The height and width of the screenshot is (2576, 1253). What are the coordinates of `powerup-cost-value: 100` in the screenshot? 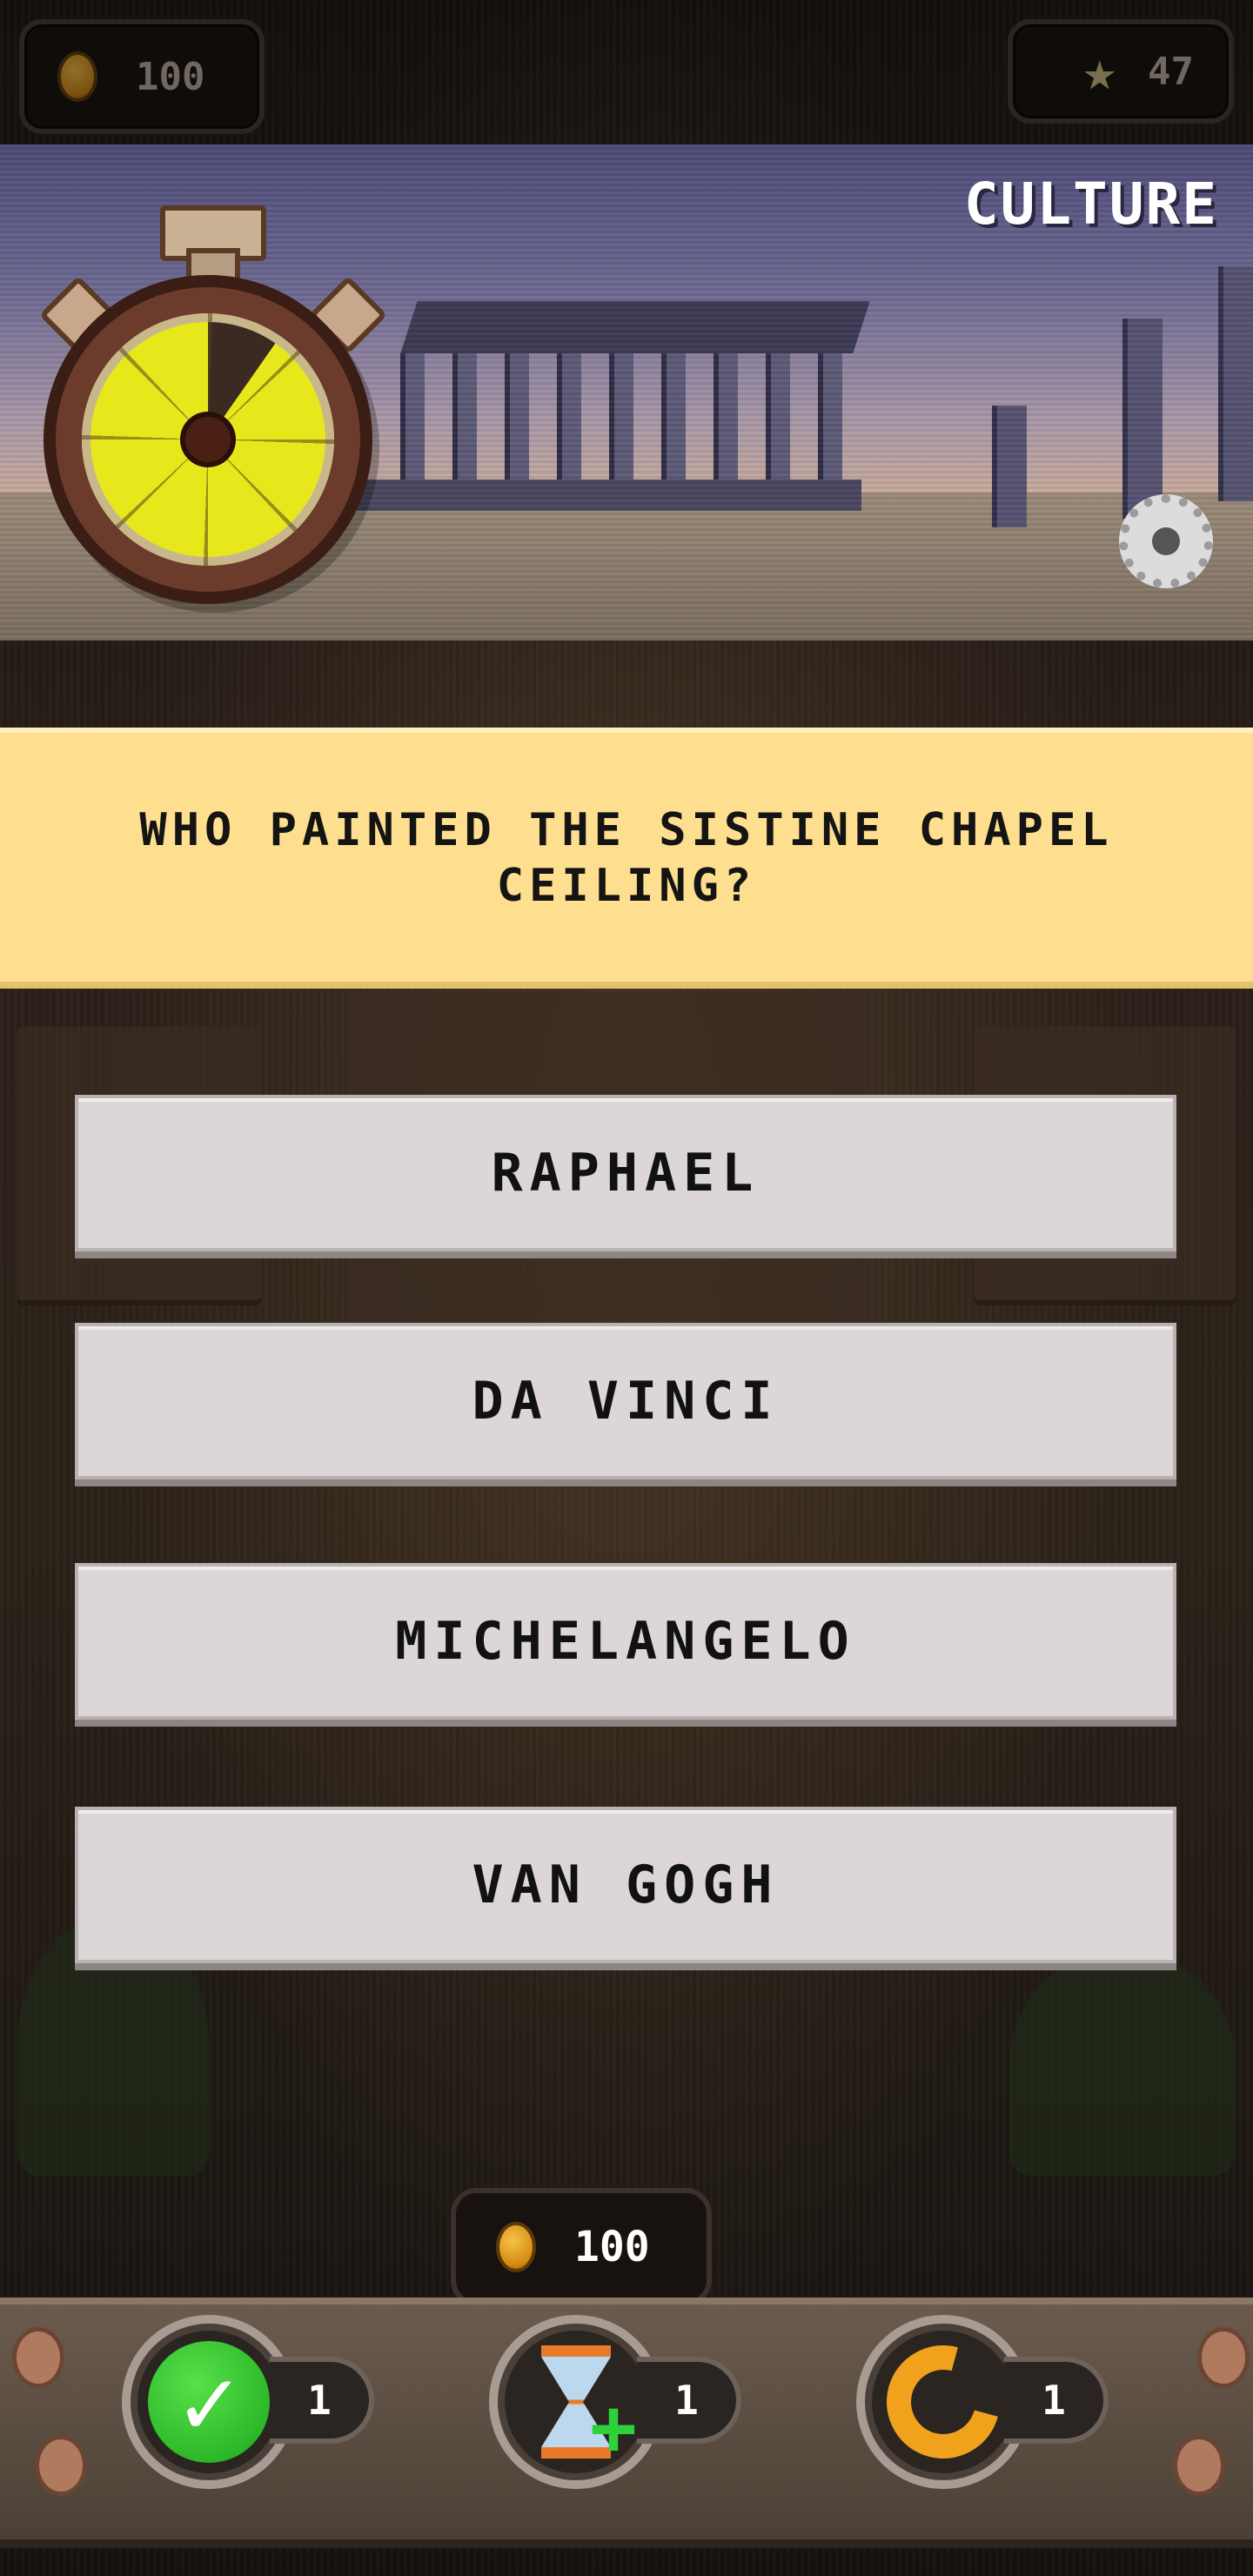 It's located at (612, 2247).